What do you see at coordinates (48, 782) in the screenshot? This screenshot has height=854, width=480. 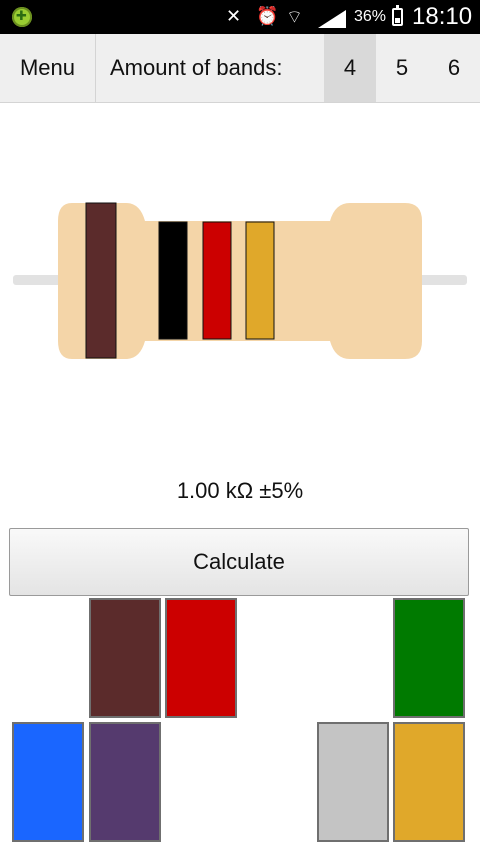 I see `color-swatch-blue` at bounding box center [48, 782].